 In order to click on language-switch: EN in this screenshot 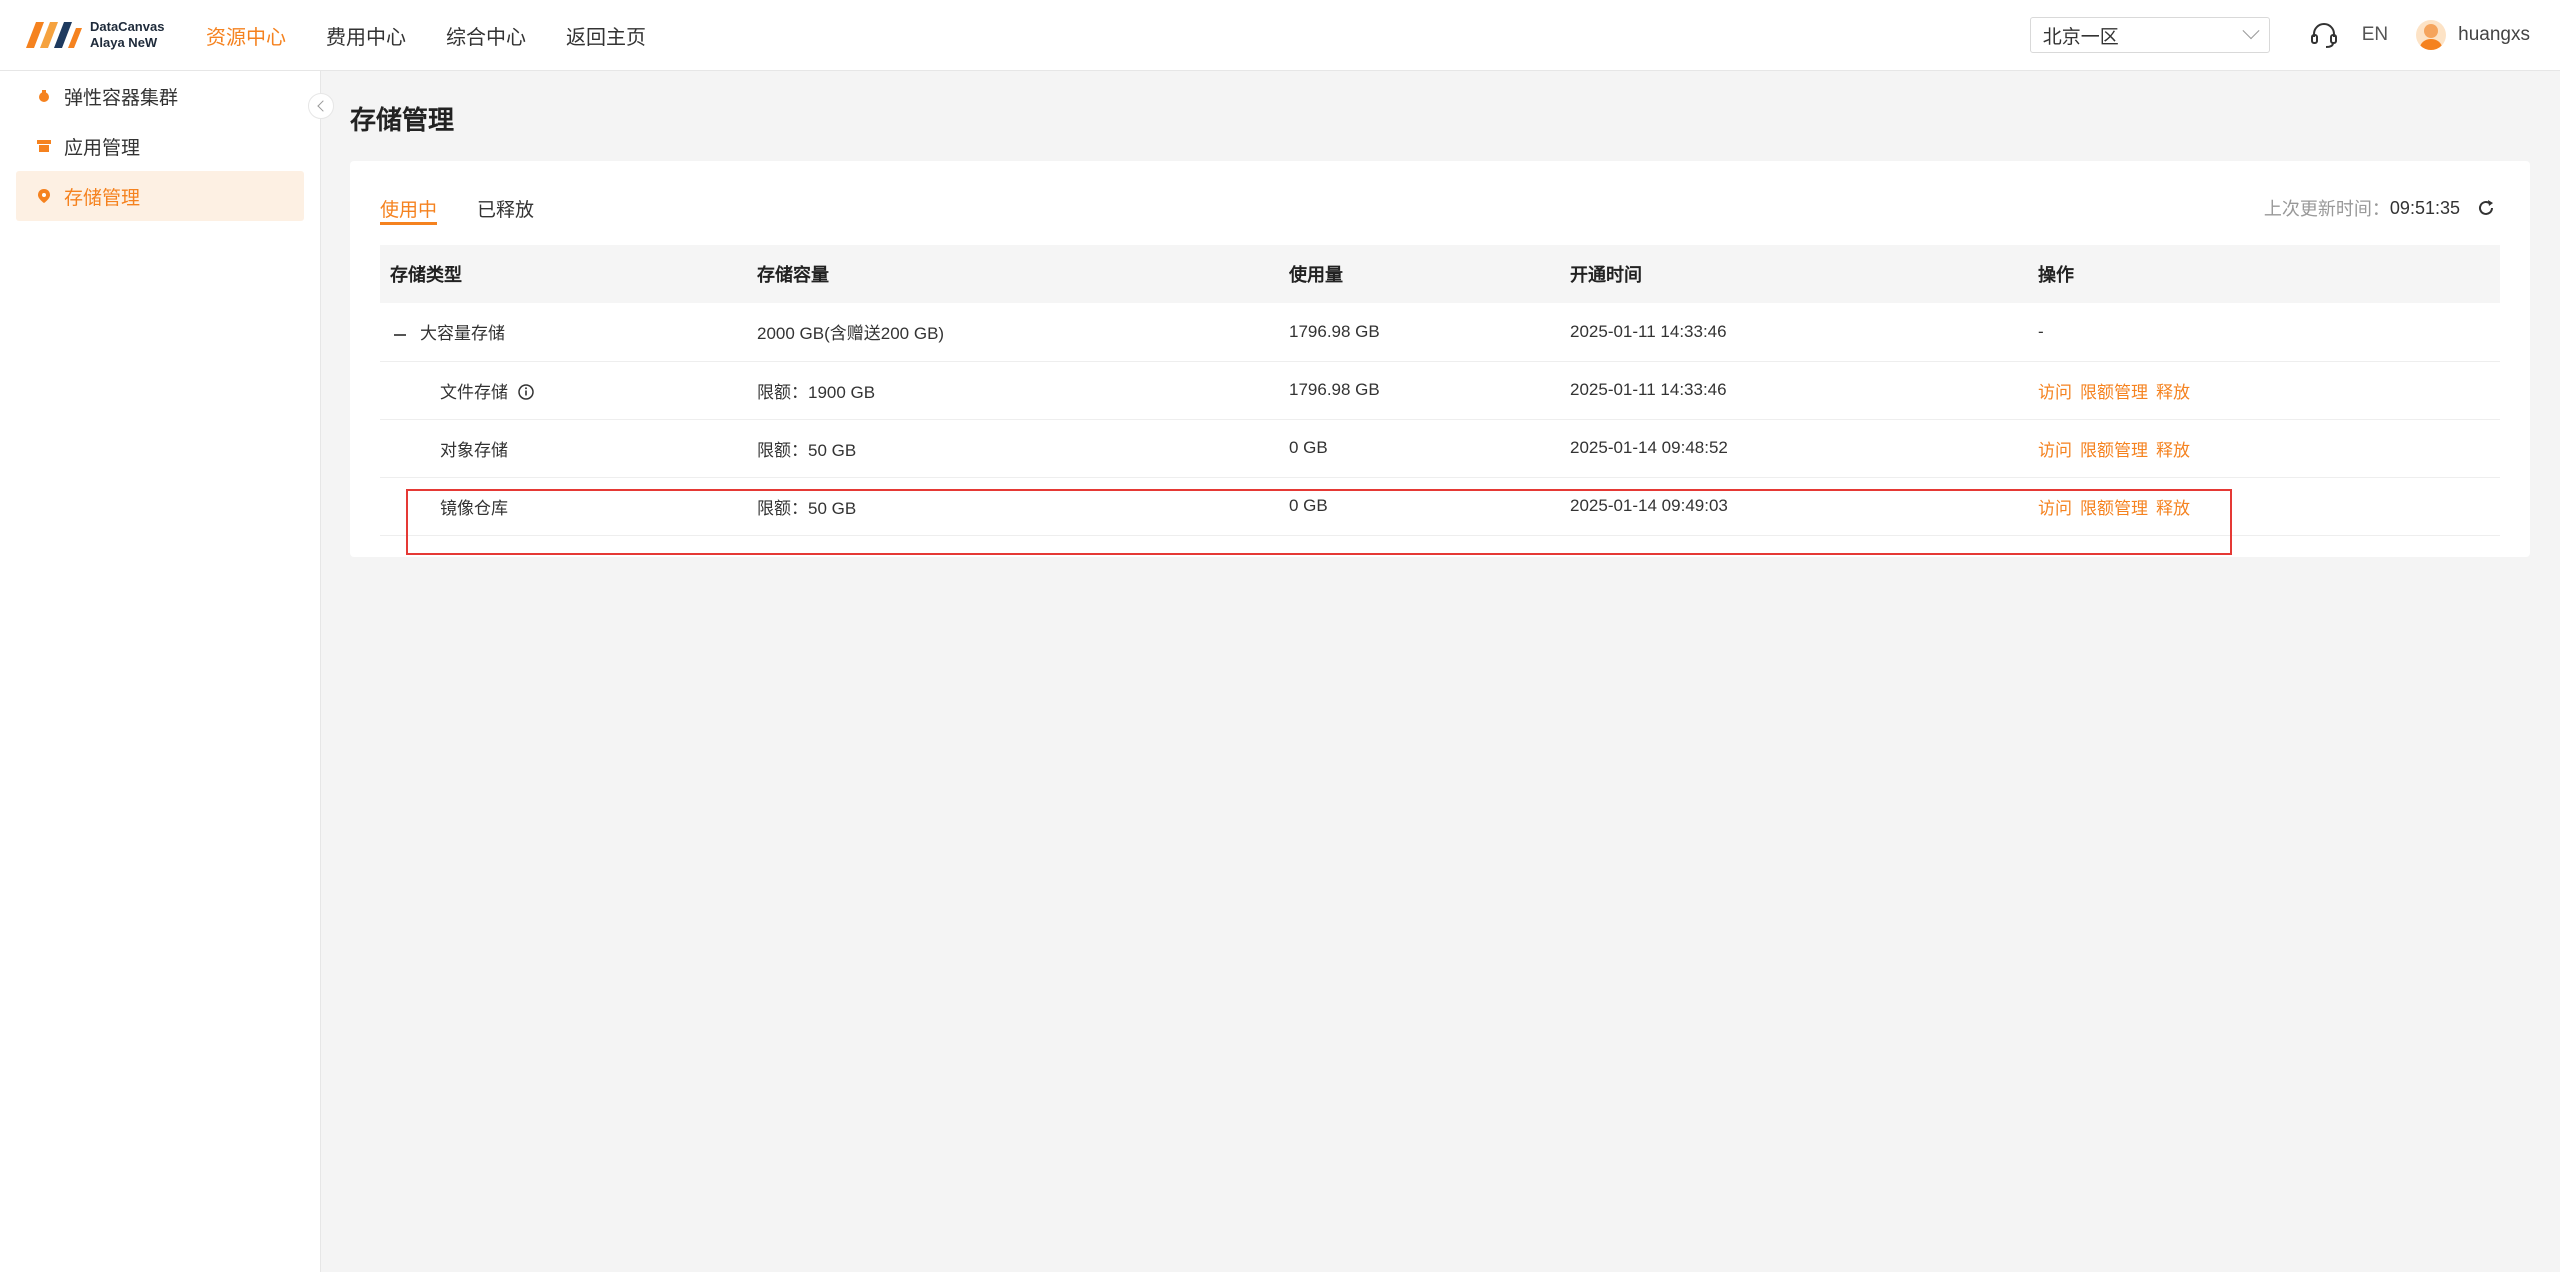, I will do `click(2375, 35)`.